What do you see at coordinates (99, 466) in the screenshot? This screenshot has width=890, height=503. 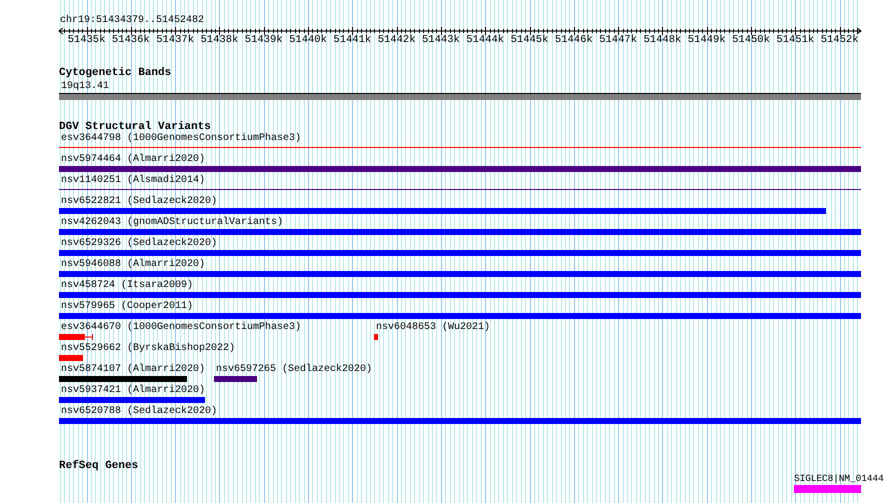 I see `track-title: RefSeq Genes` at bounding box center [99, 466].